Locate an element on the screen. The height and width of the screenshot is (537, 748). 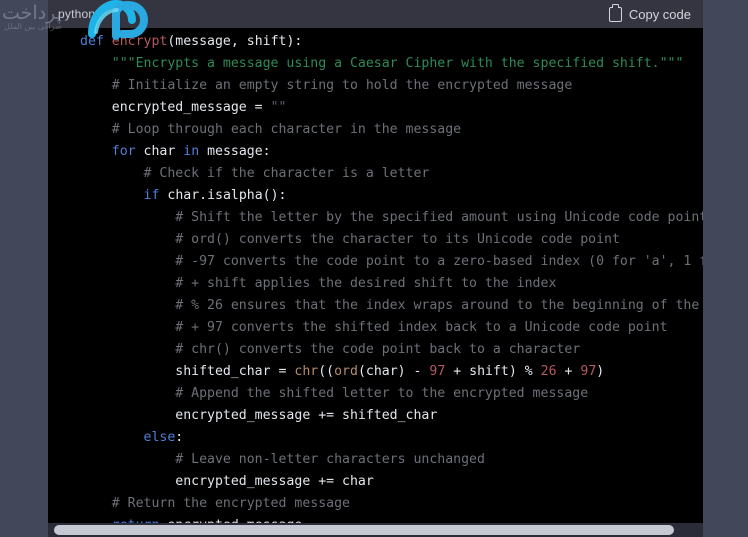
copy-code-button: Copy code is located at coordinates (649, 13).